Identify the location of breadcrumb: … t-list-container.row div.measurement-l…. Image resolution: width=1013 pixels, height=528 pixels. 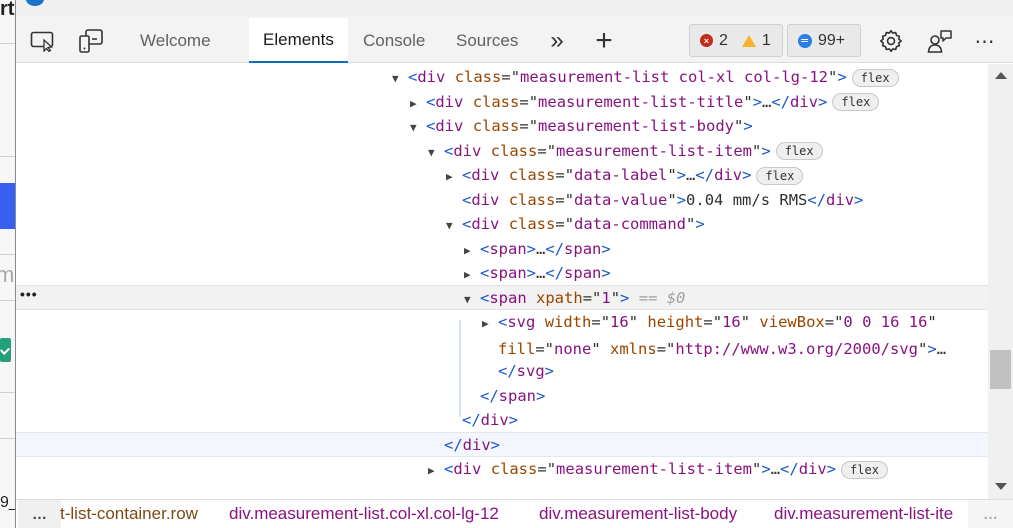
(514, 513).